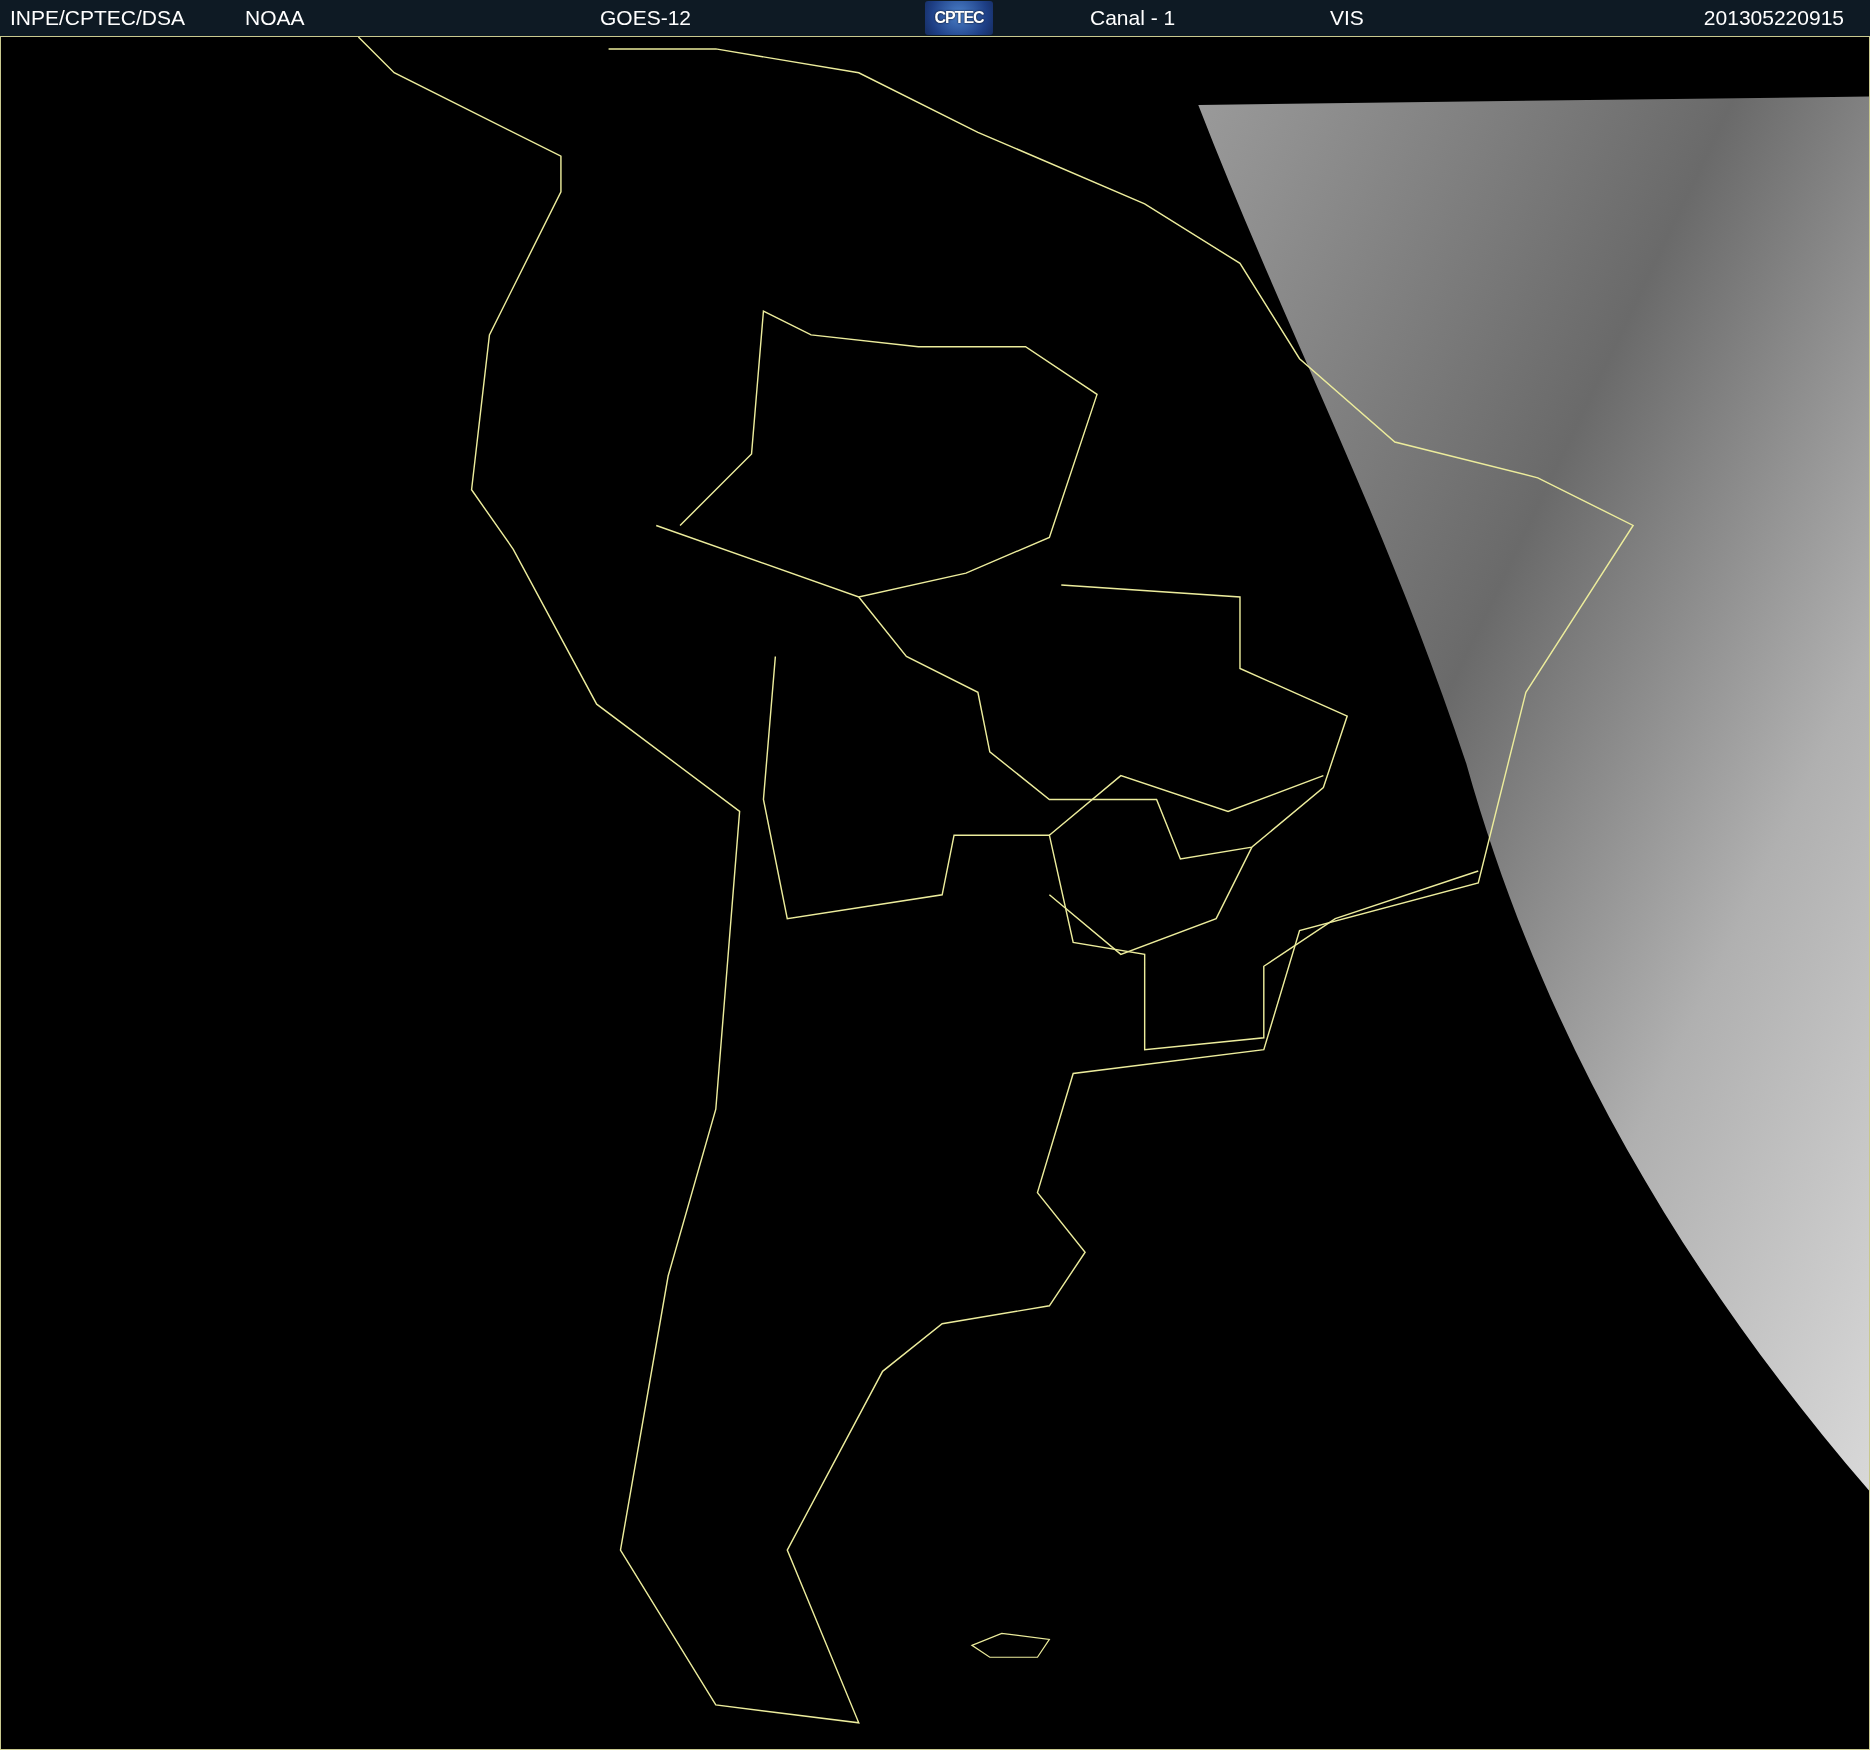 The height and width of the screenshot is (1750, 1870). What do you see at coordinates (1773, 18) in the screenshot?
I see `header-label: 201305220915` at bounding box center [1773, 18].